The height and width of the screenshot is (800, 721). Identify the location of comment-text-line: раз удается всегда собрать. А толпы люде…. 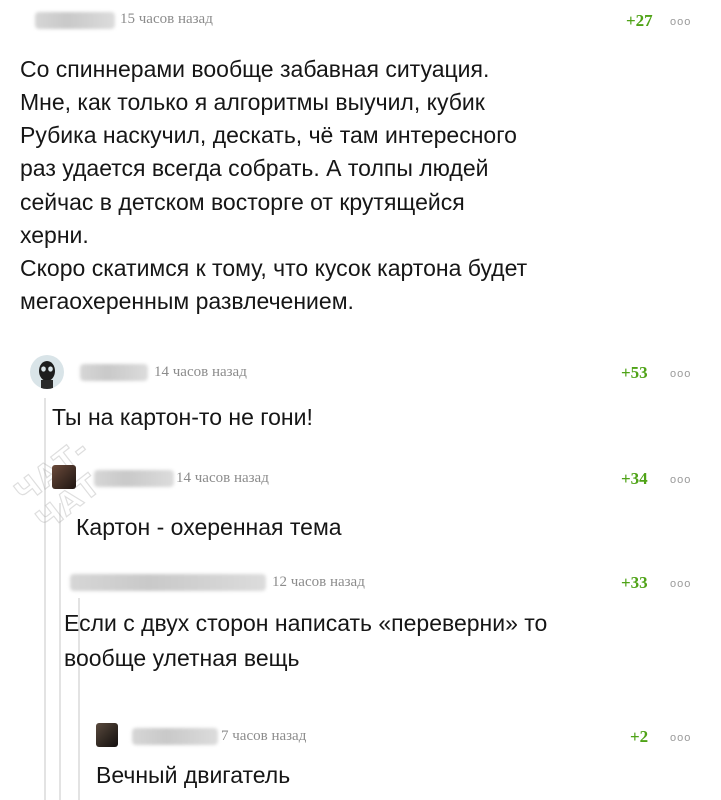
(254, 168).